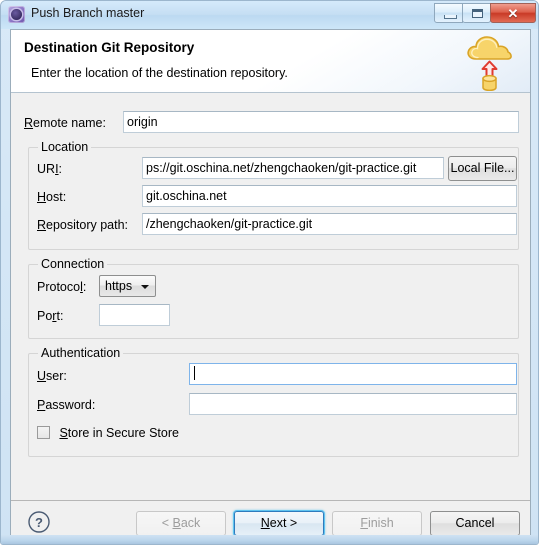 The height and width of the screenshot is (545, 539). I want to click on store-in-secure-store-checkbox, so click(43, 432).